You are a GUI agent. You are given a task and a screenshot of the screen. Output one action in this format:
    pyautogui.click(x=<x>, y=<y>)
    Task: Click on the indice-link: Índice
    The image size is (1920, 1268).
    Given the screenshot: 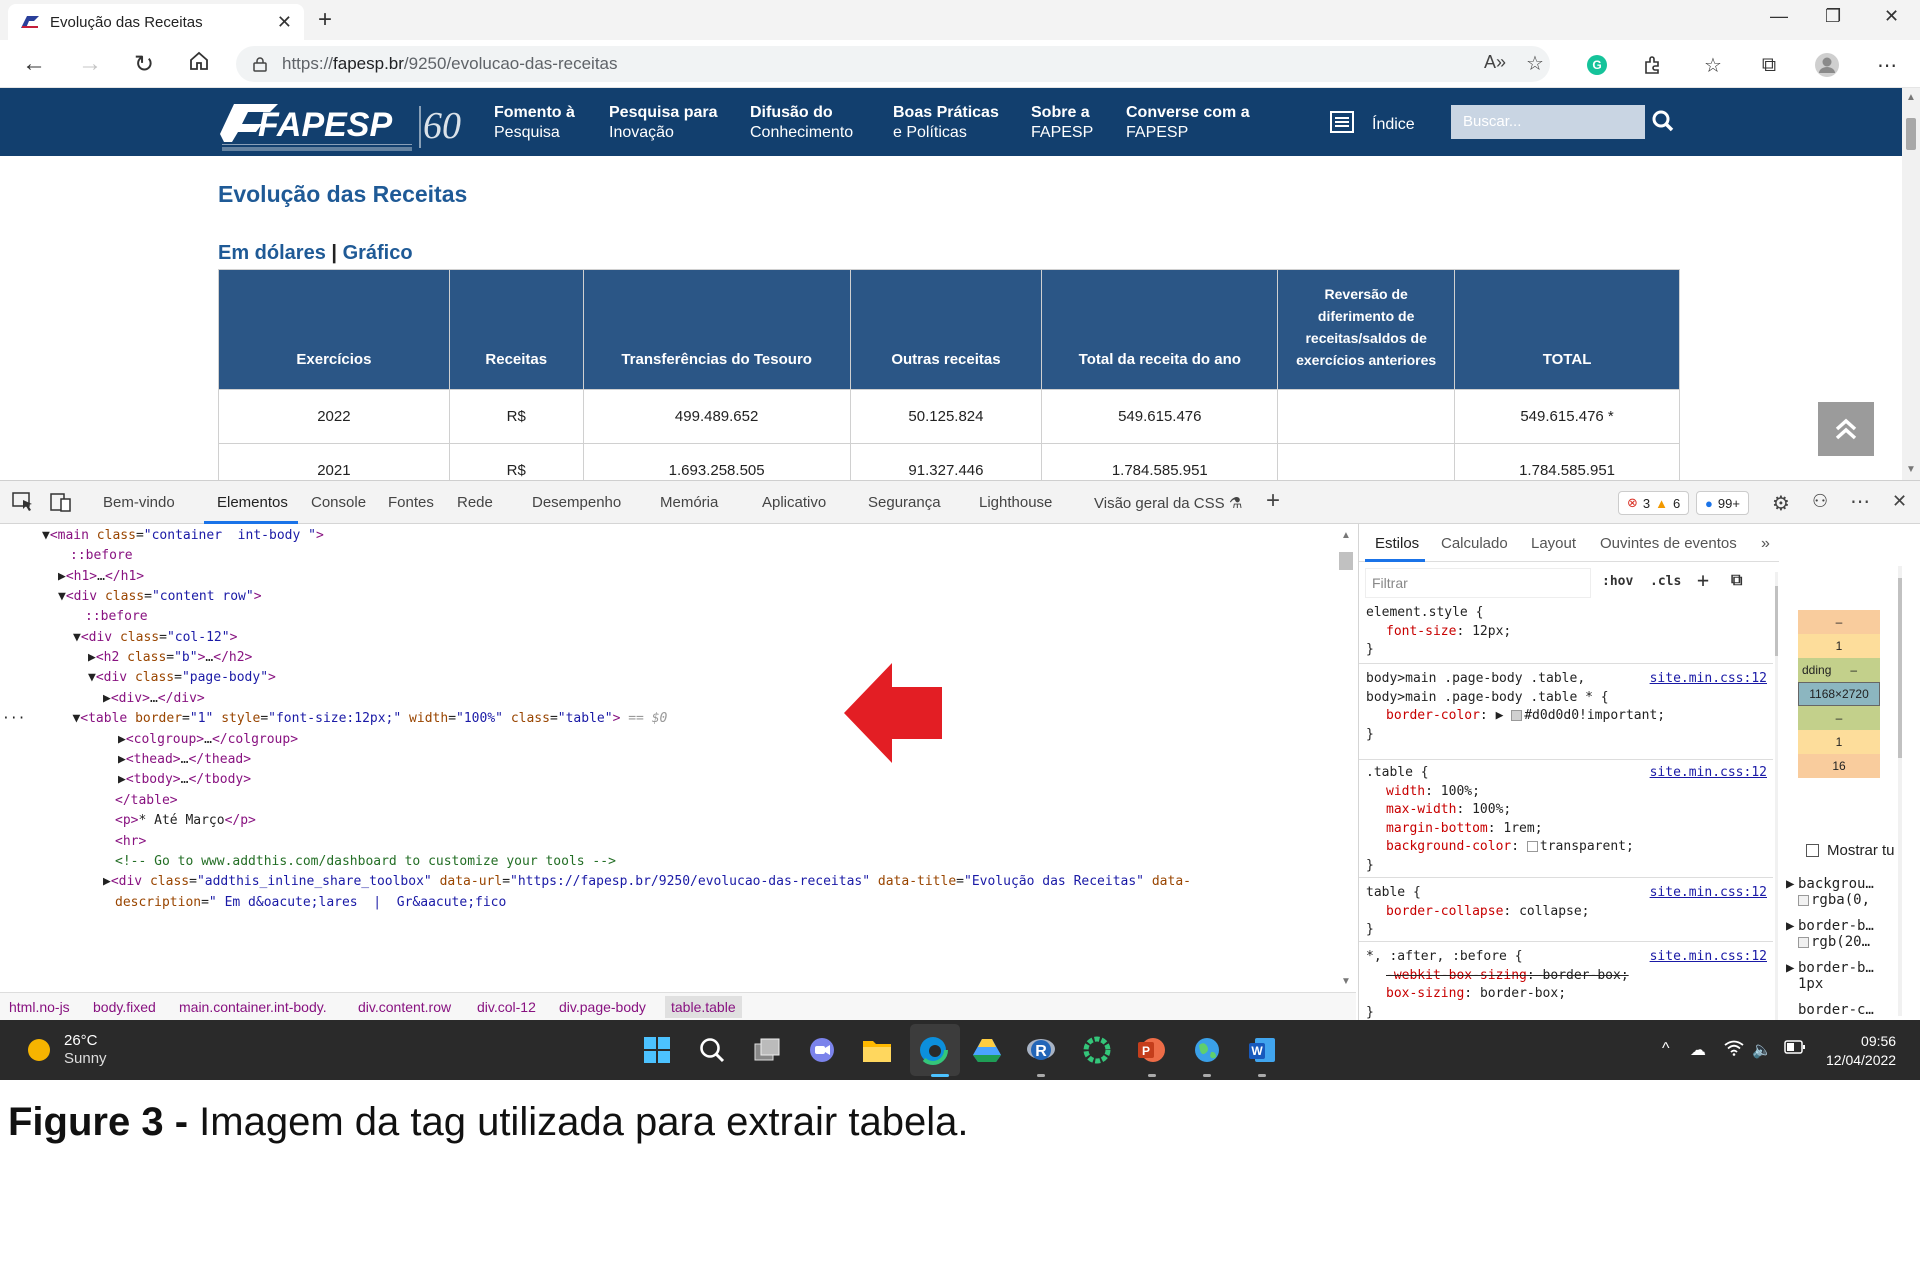 What is the action you would take?
    pyautogui.click(x=1372, y=124)
    